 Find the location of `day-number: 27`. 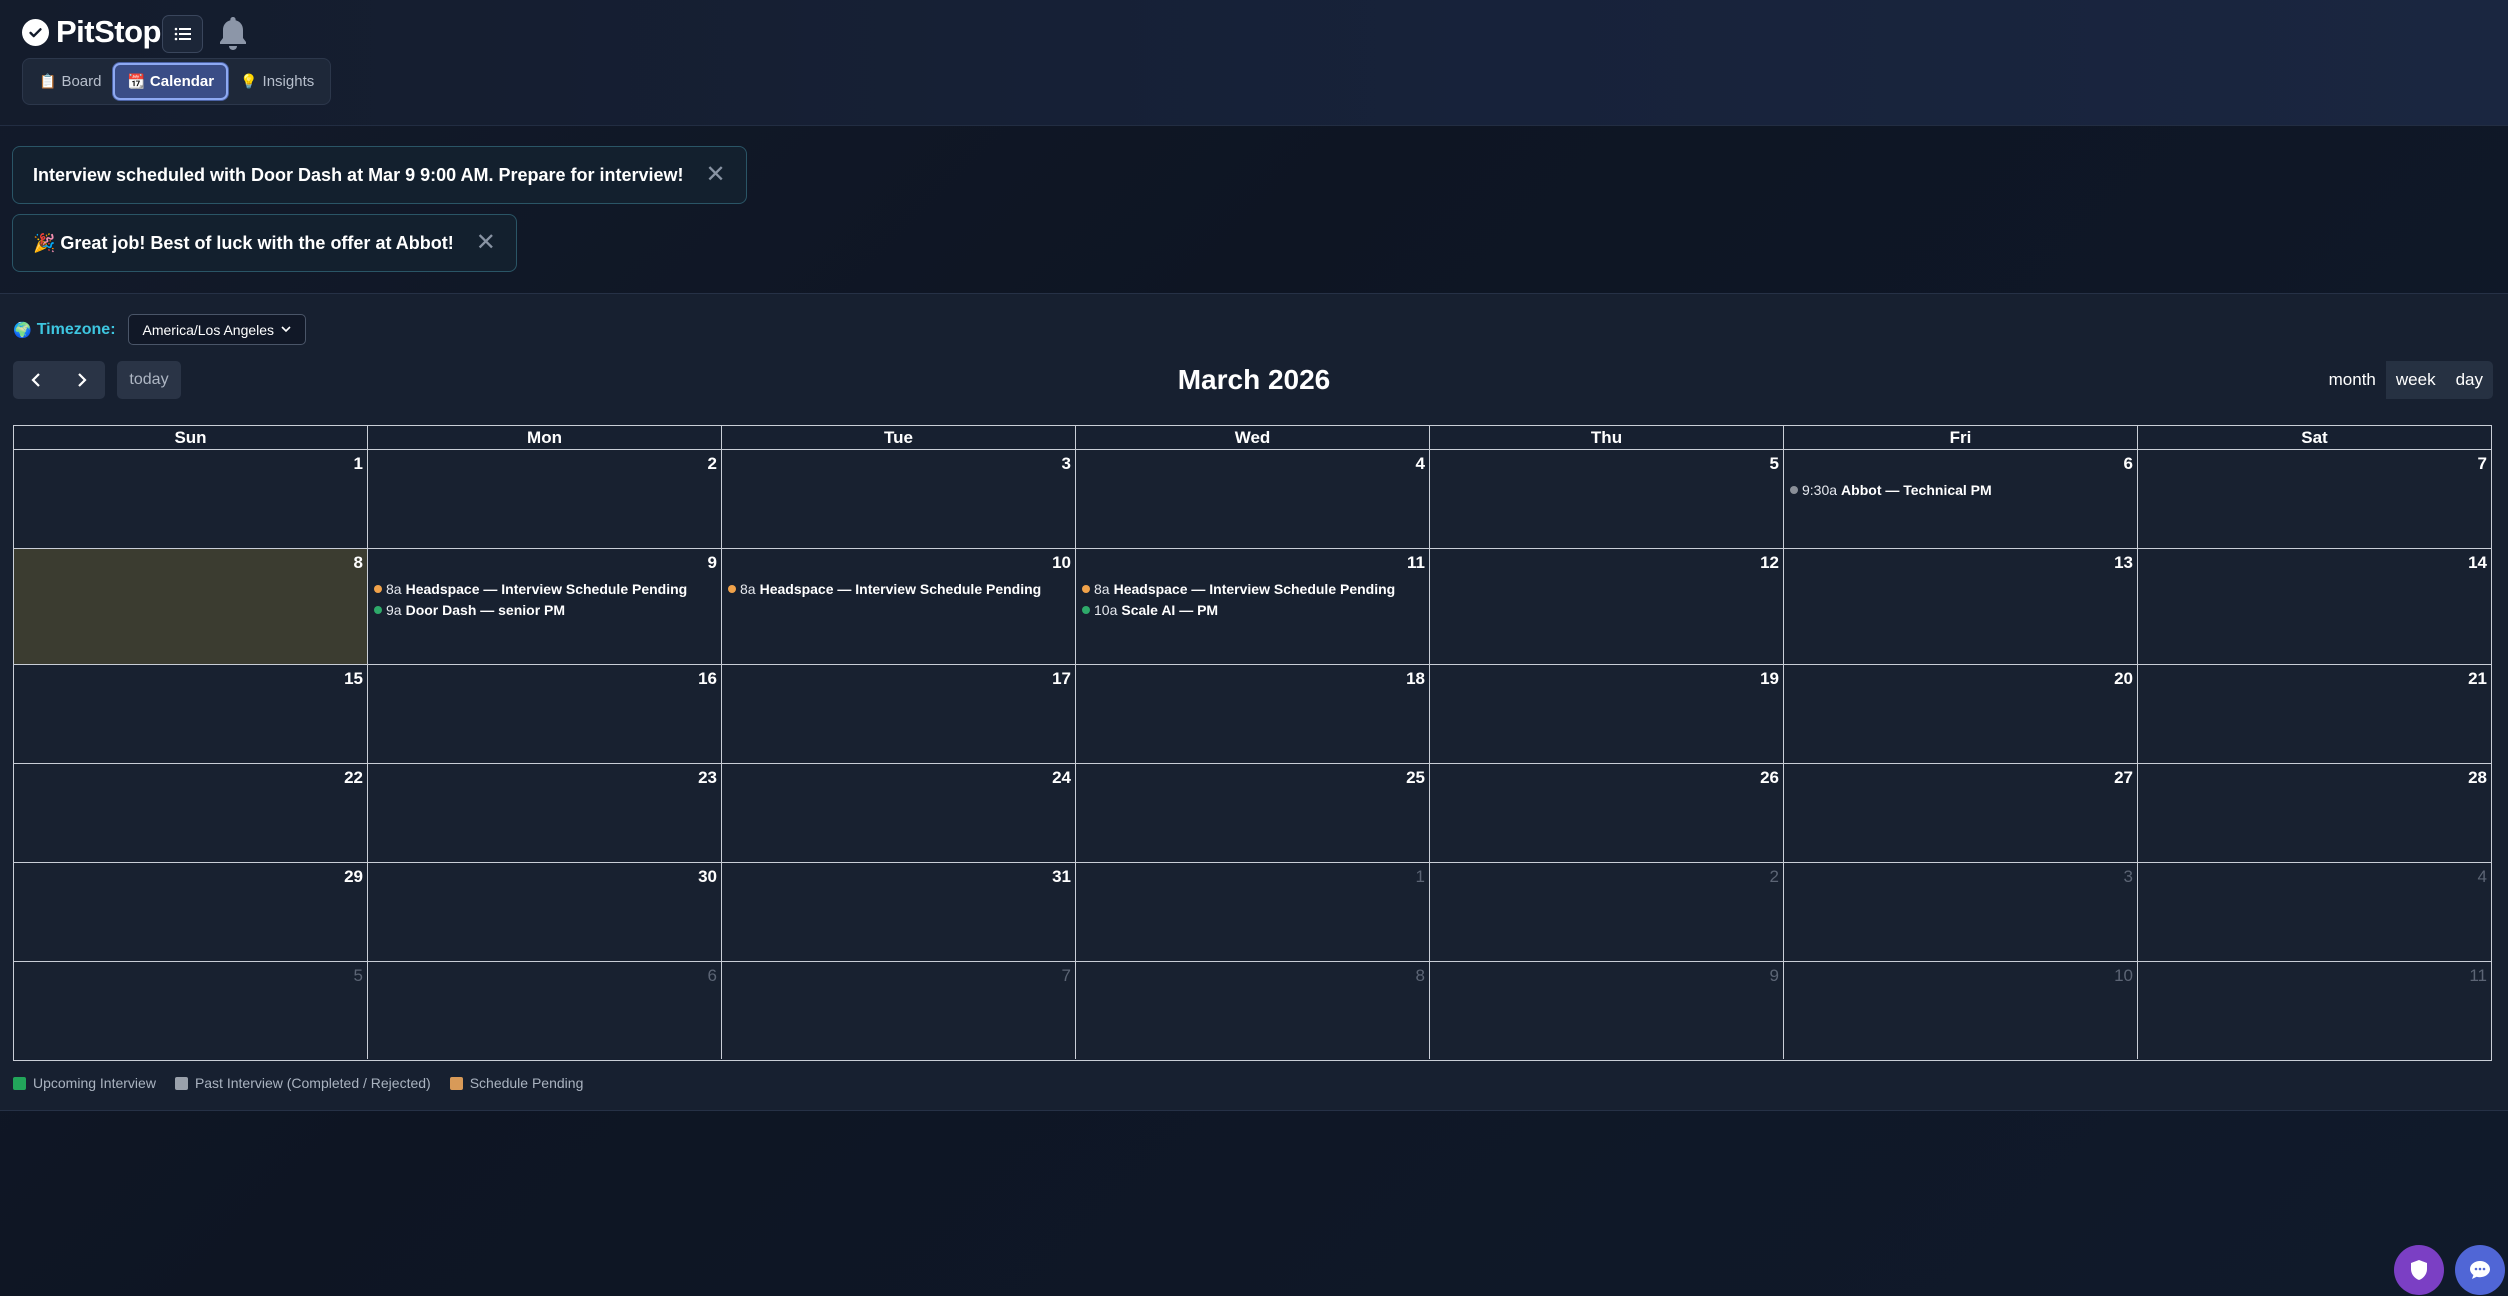

day-number: 27 is located at coordinates (2123, 778).